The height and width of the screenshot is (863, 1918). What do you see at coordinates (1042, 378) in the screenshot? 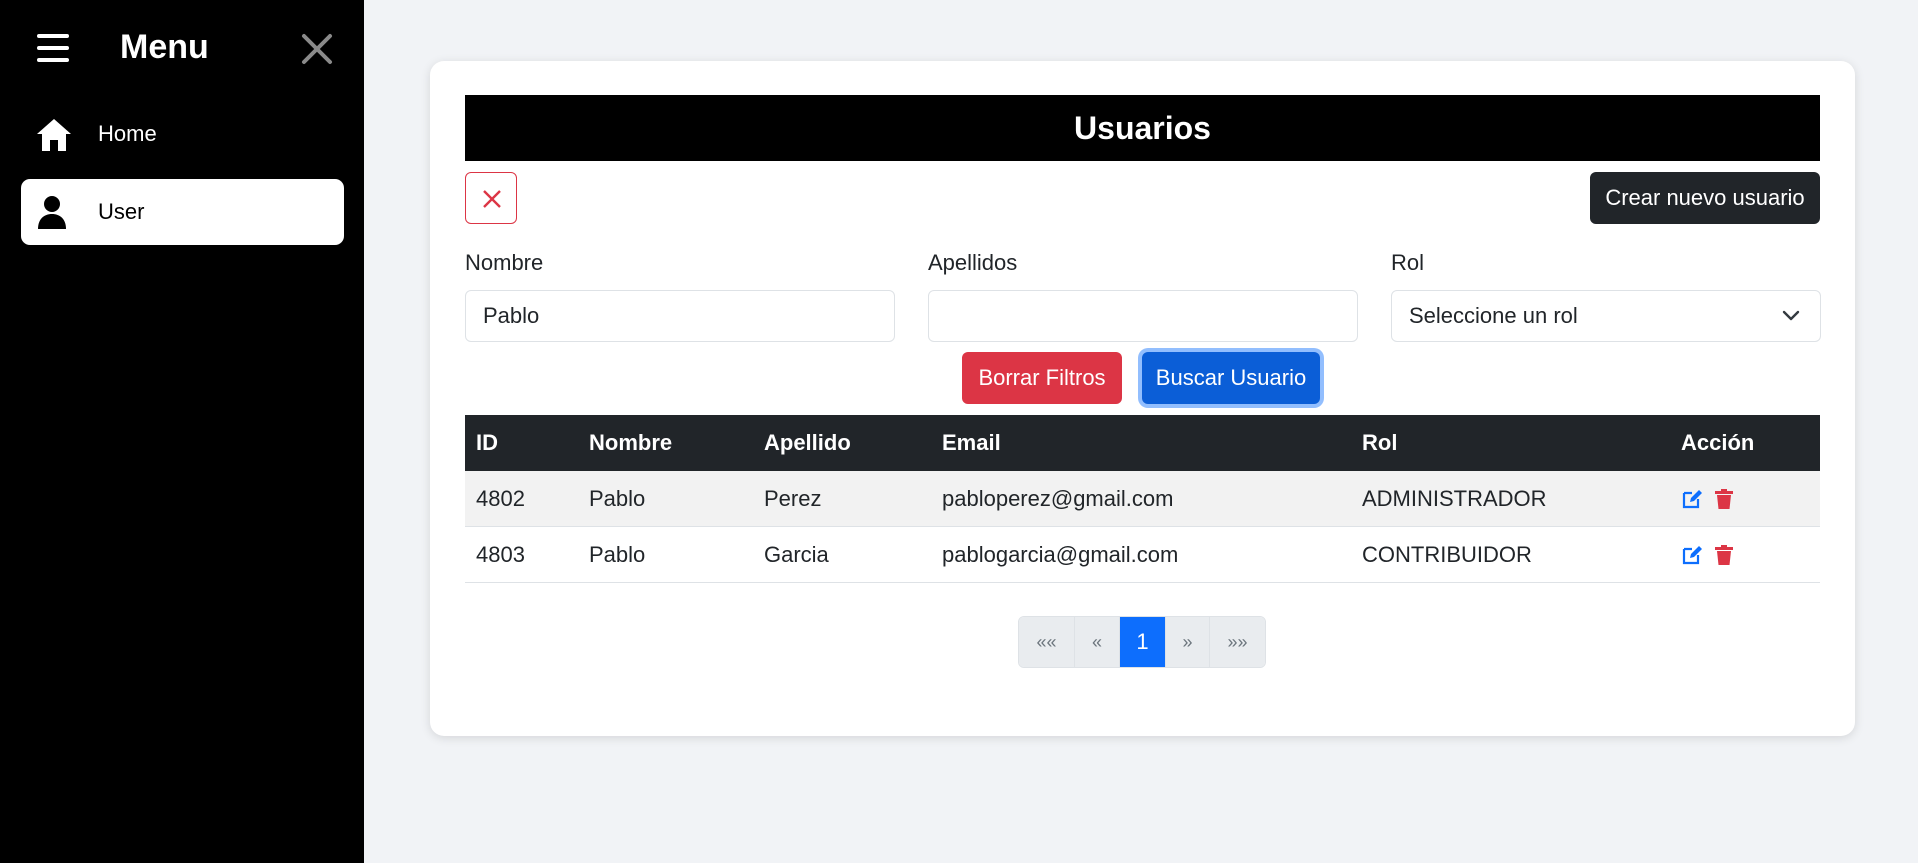
I see `clear-filters-button: Borrar Filtros` at bounding box center [1042, 378].